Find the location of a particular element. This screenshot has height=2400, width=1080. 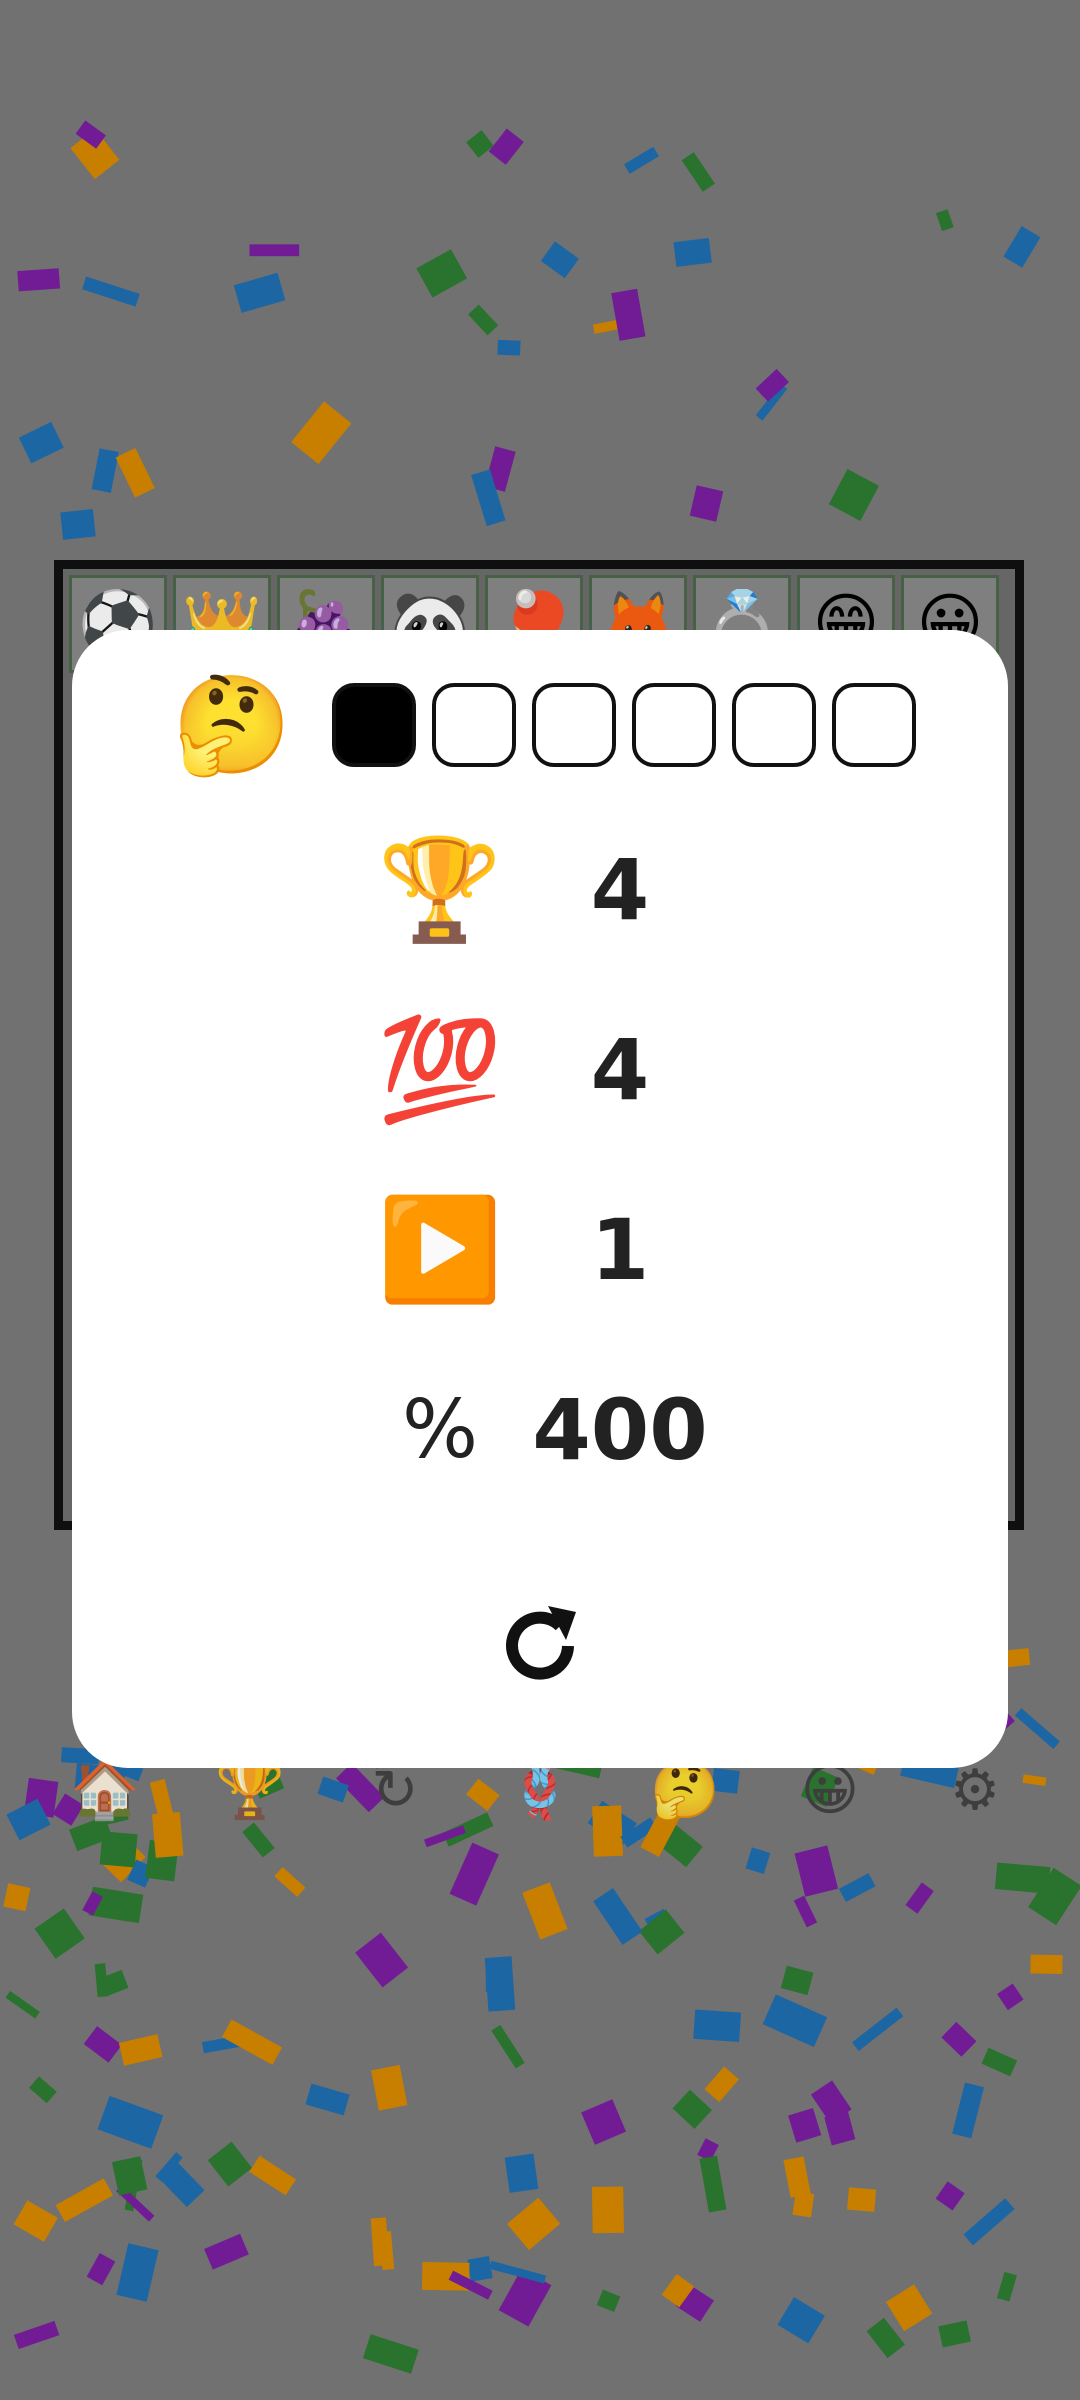

stat-row-percent: % 400 is located at coordinates (540, 1430).